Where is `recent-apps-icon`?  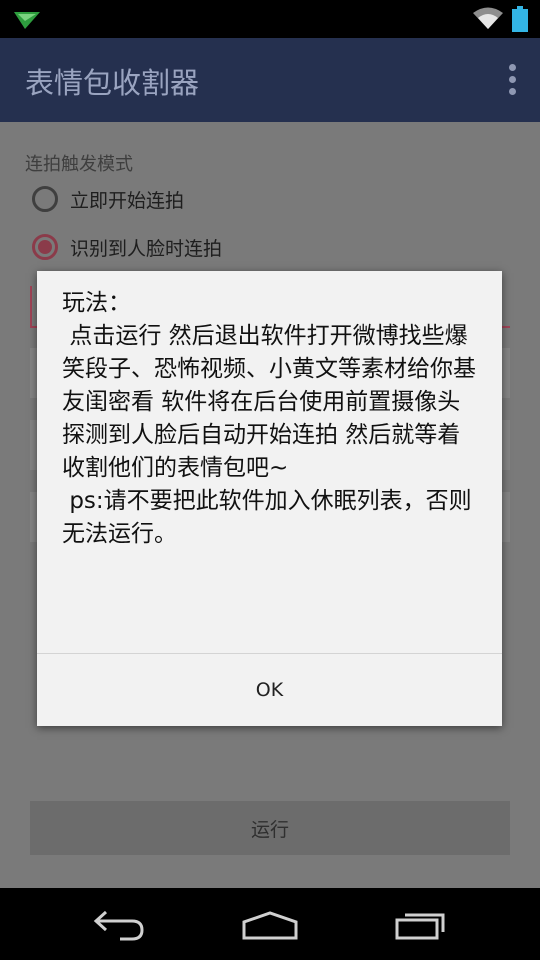 recent-apps-icon is located at coordinates (421, 925).